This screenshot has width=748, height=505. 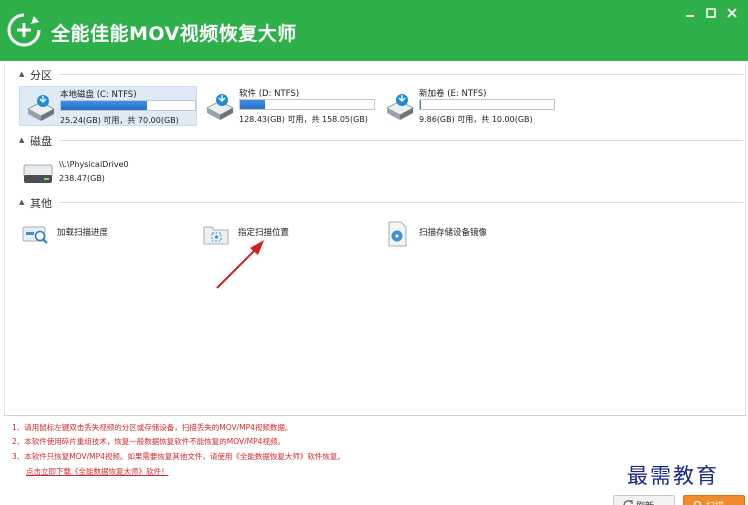 I want to click on scan-icon, so click(x=697, y=502).